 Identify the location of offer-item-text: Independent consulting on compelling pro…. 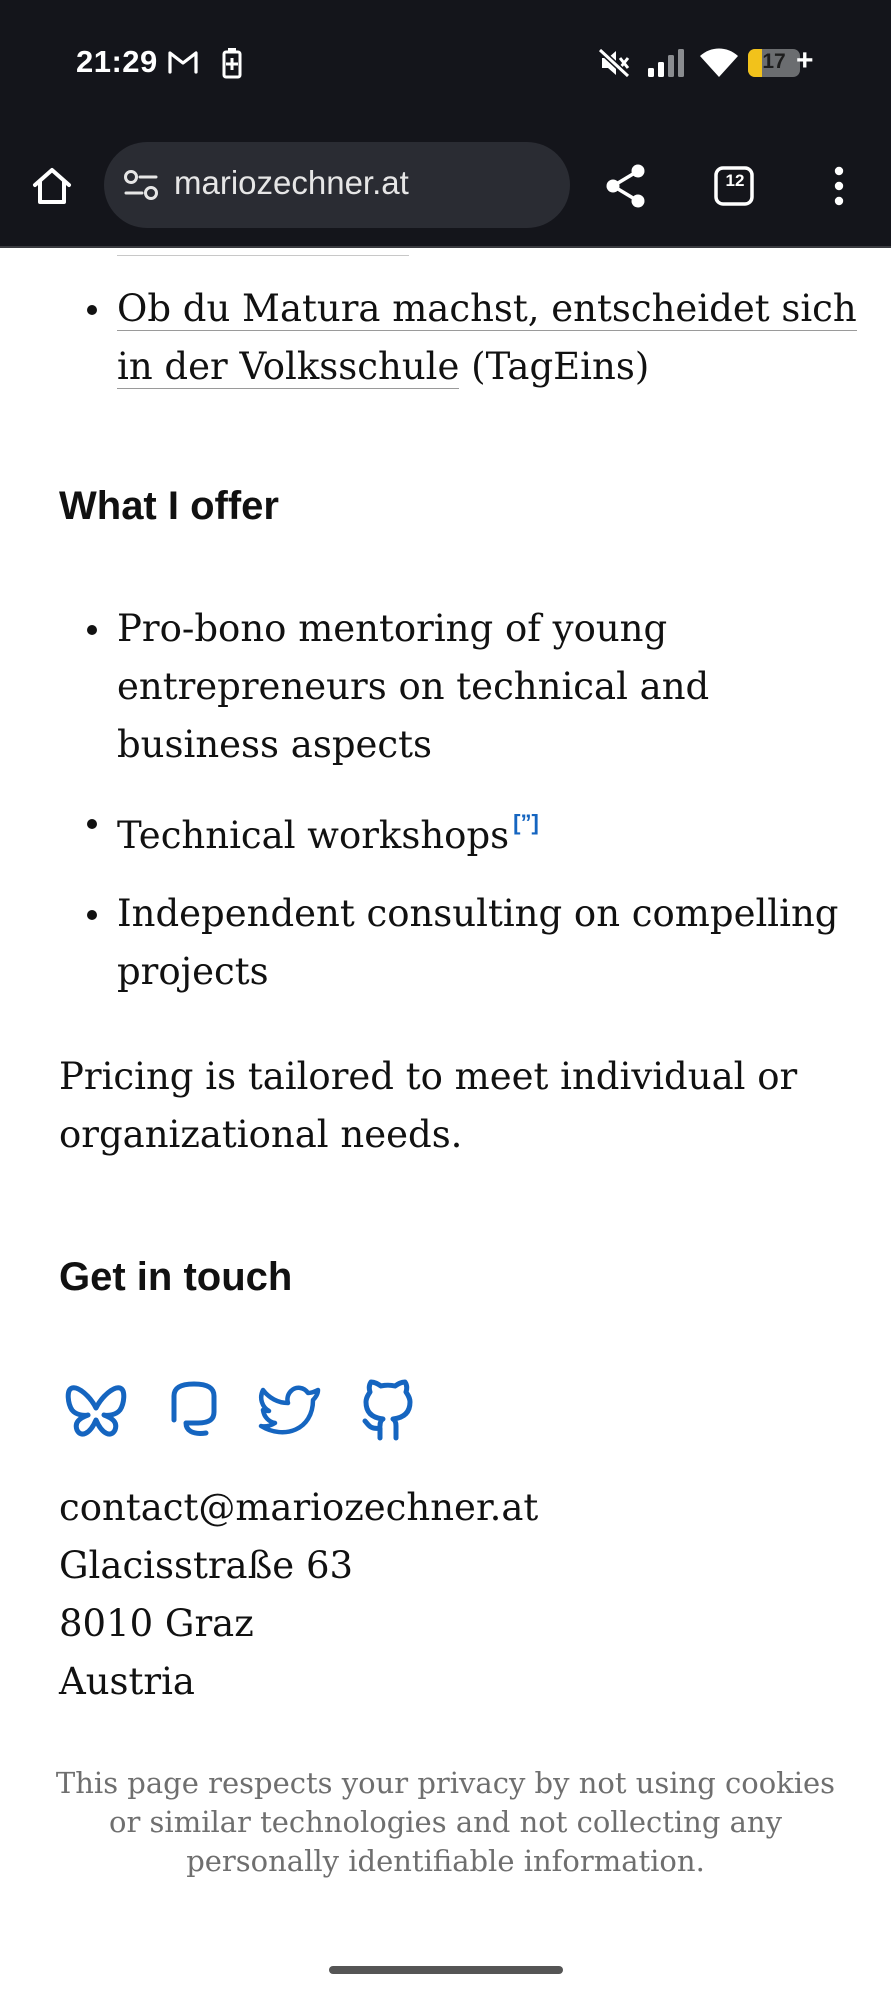
(478, 942).